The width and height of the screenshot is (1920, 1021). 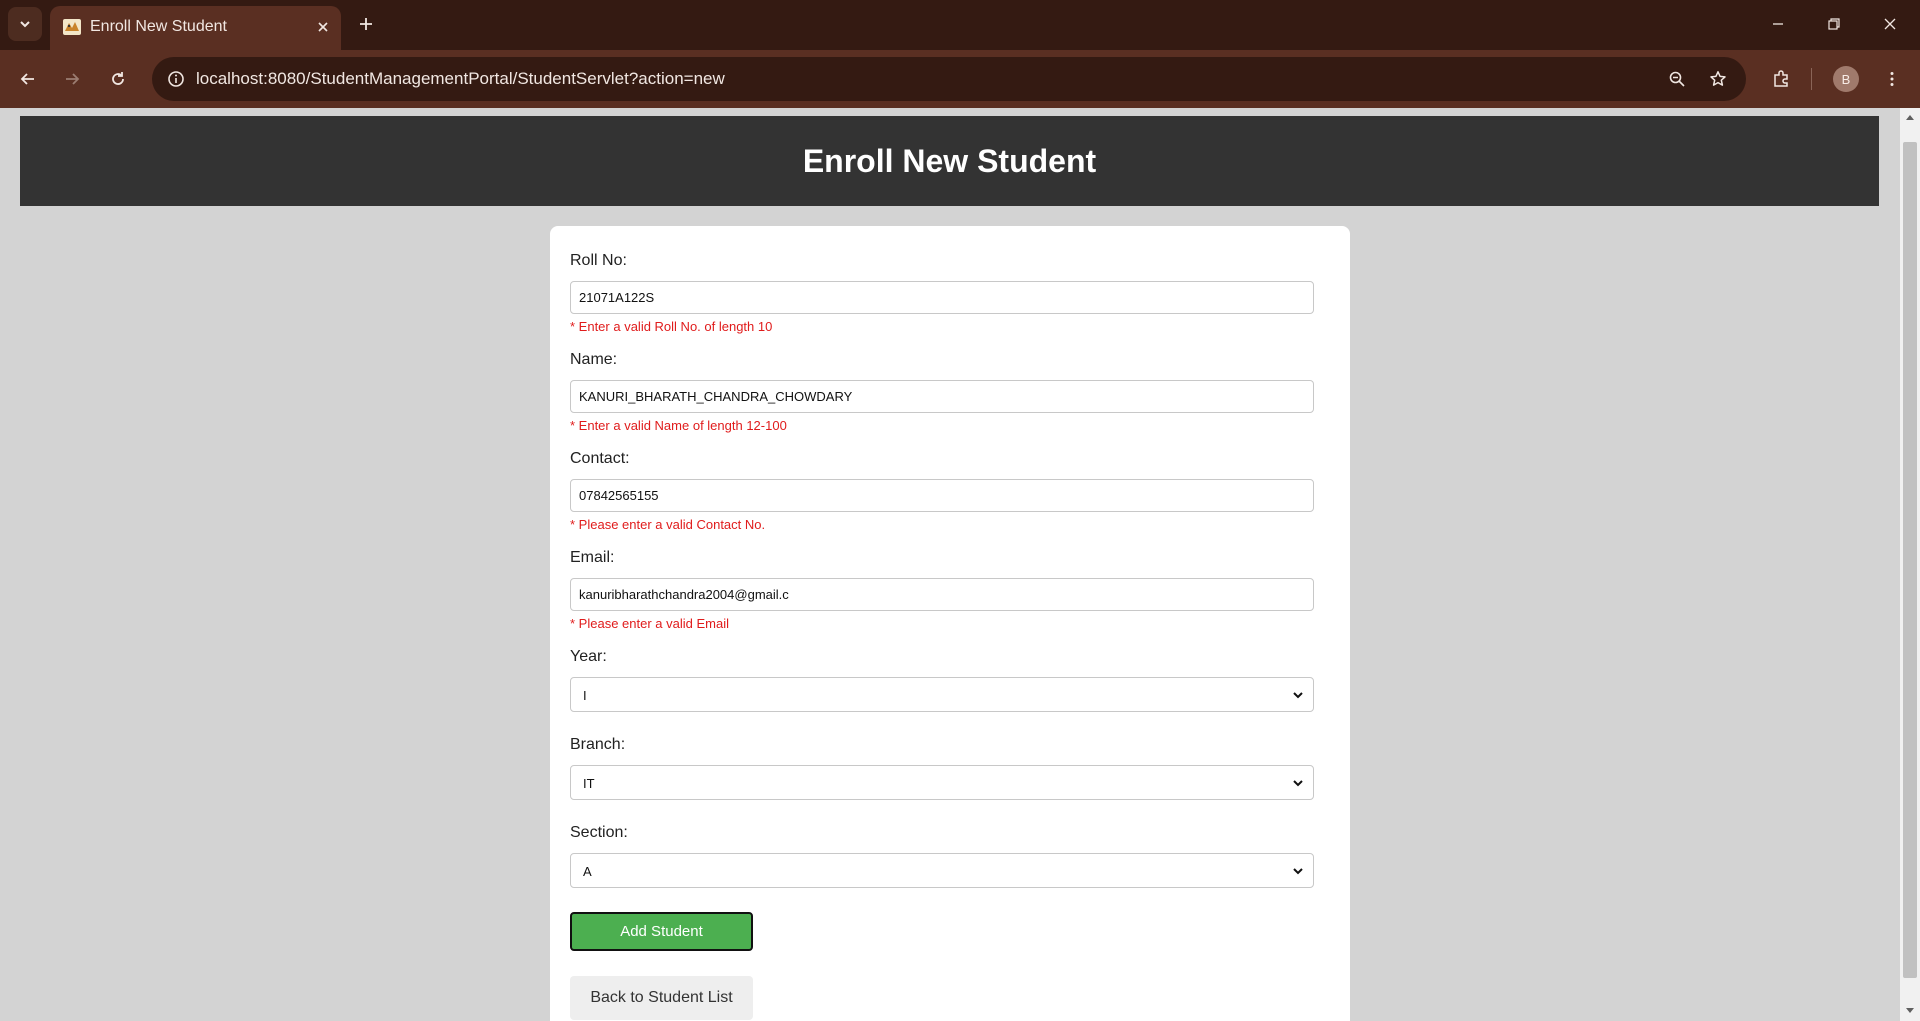 I want to click on page-header: Enroll New Student, so click(x=949, y=161).